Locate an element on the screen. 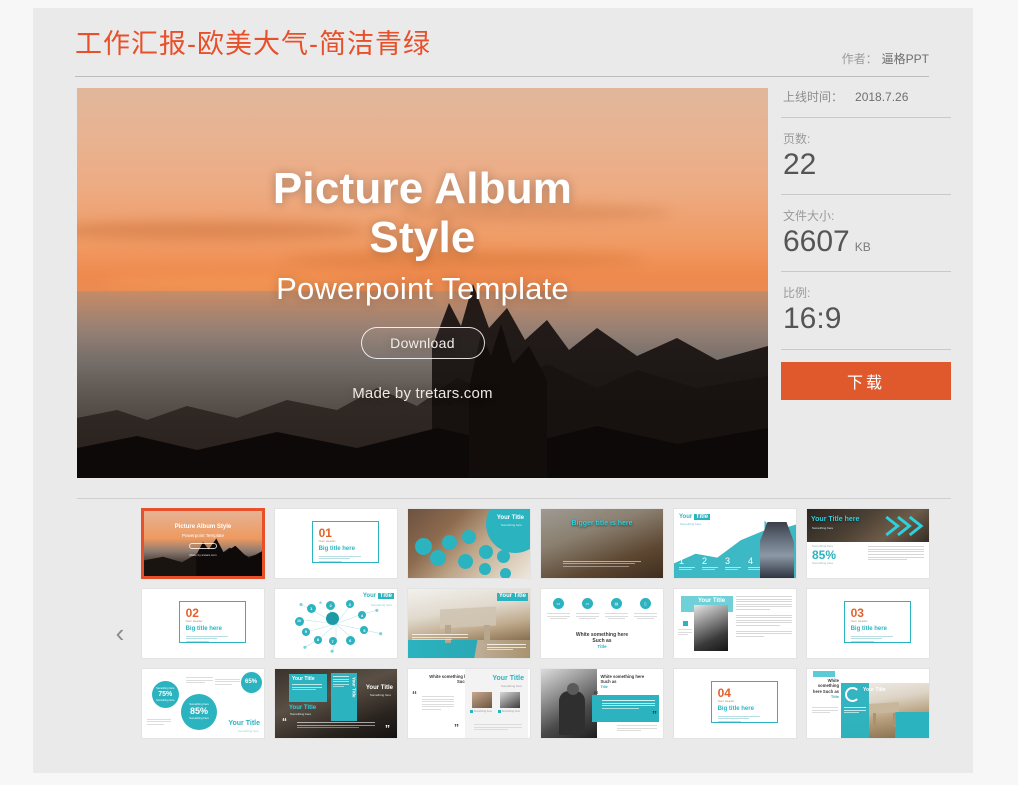  thumbnail-item-4: Bigger title is here is located at coordinates (602, 543).